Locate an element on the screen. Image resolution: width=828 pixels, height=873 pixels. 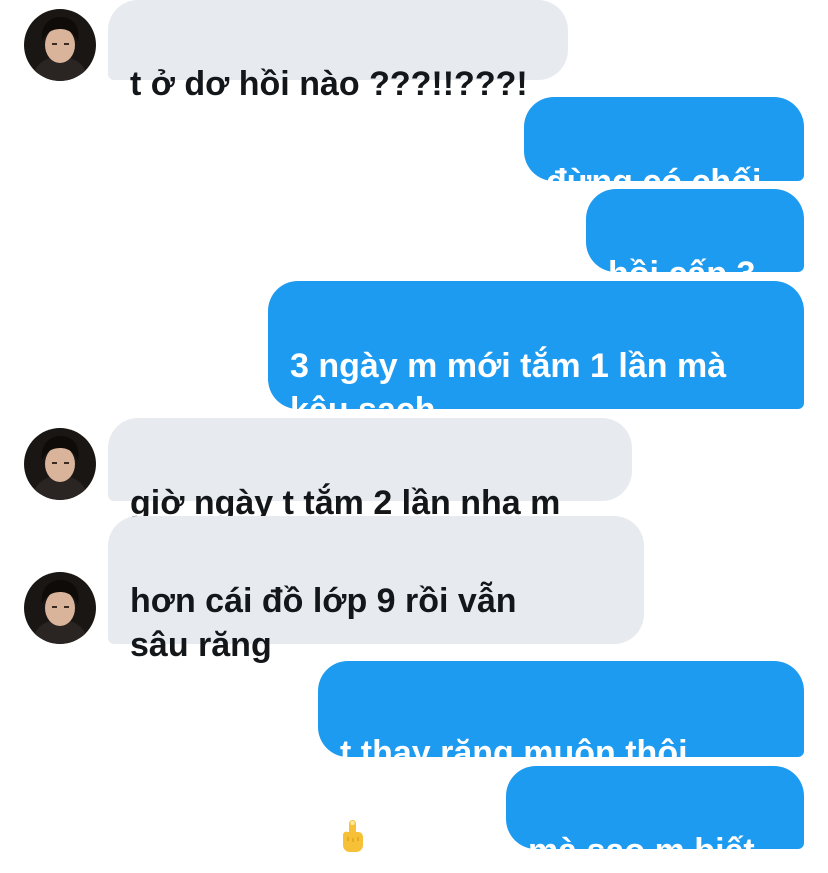
message-text: t ở dơ hồi nào ???!!???! is located at coordinates (329, 84).